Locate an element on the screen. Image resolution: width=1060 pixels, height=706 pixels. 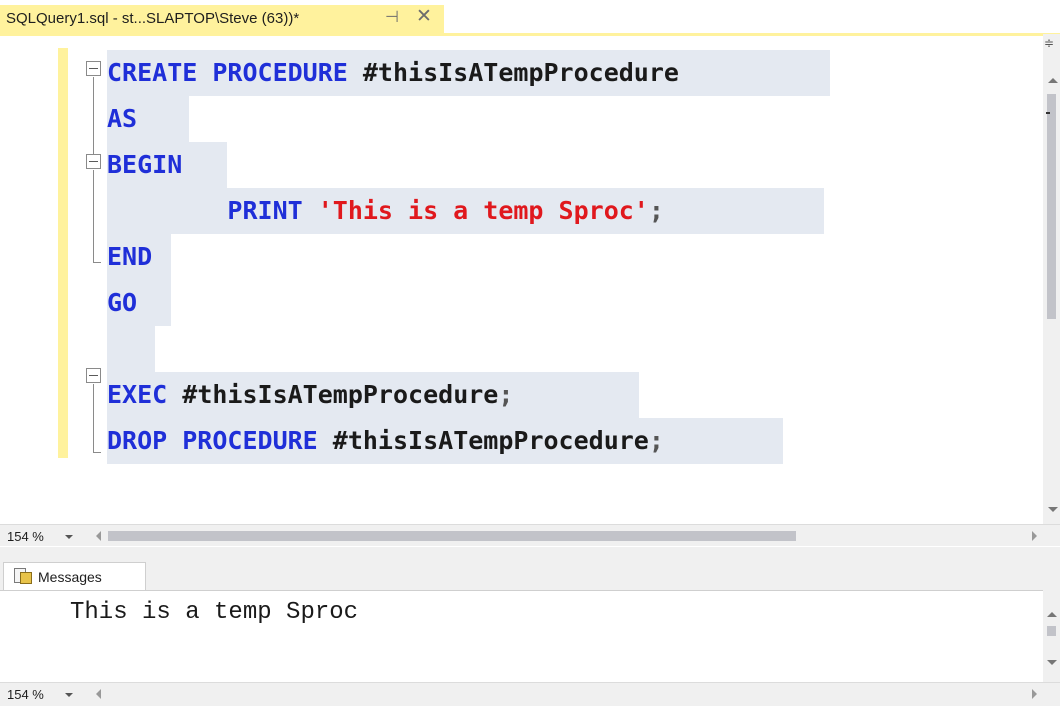
editor-zoom-select: 154 % is located at coordinates (45, 535).